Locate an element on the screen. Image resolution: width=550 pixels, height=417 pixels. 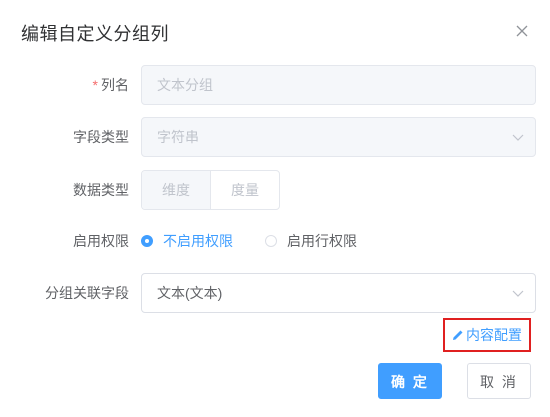
cancel-button: 取 消 is located at coordinates (499, 381).